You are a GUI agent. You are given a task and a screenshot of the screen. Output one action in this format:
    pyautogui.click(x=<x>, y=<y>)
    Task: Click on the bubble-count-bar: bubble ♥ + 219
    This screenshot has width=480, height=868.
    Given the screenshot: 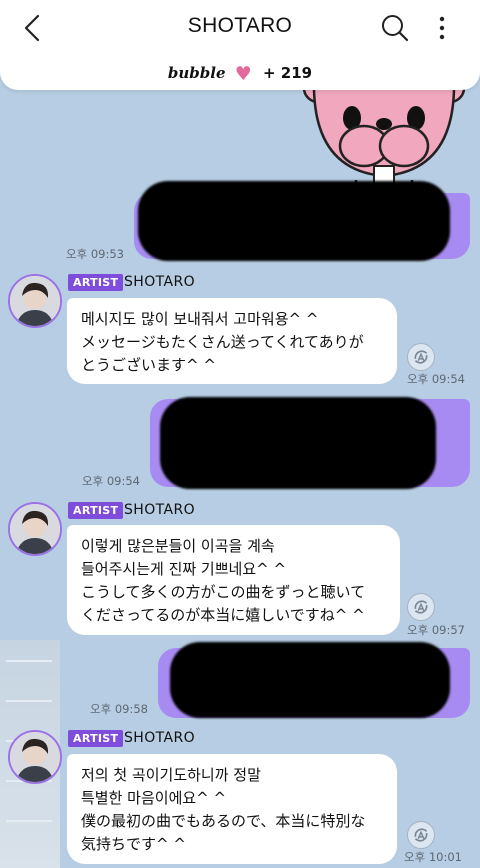 What is the action you would take?
    pyautogui.click(x=240, y=73)
    